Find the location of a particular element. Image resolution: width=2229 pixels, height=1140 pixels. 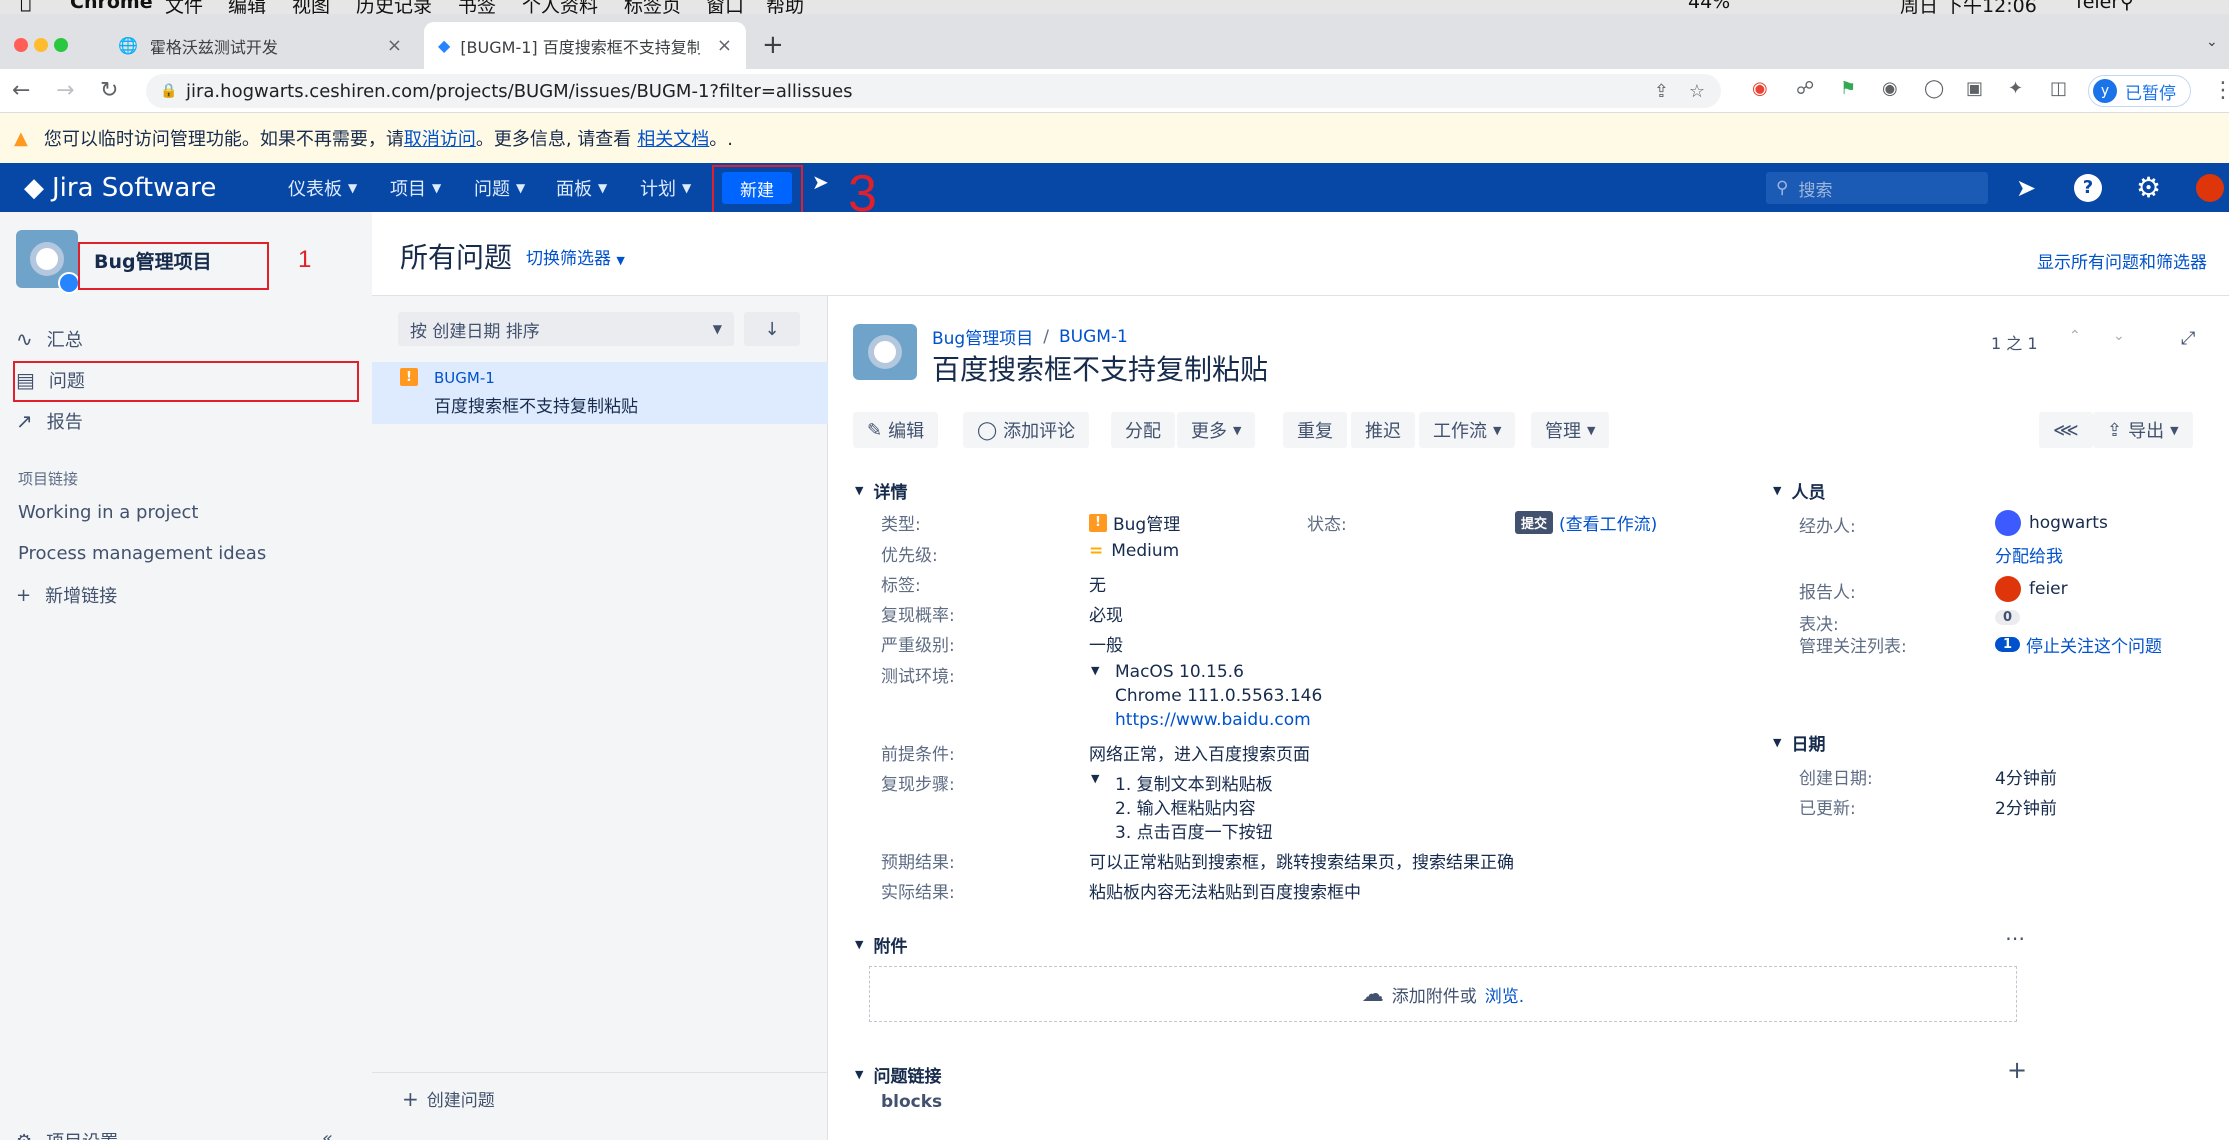

help-icon: ? is located at coordinates (2088, 187).